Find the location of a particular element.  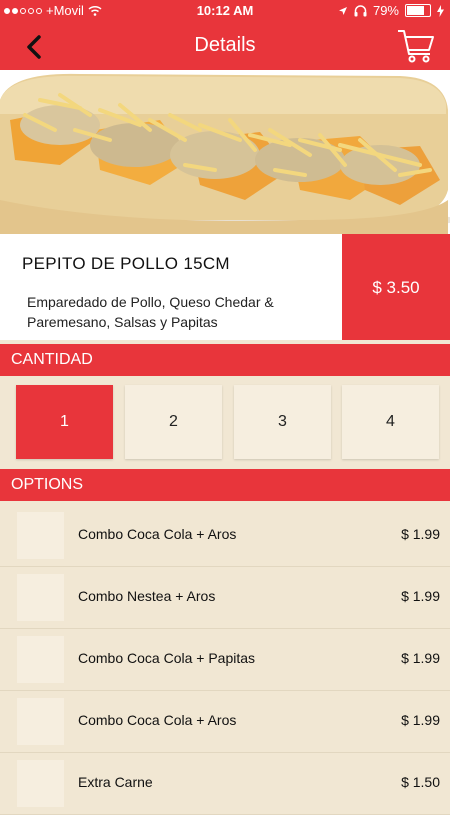

option-name: Combo Coca Cola + Papitas is located at coordinates (167, 658).